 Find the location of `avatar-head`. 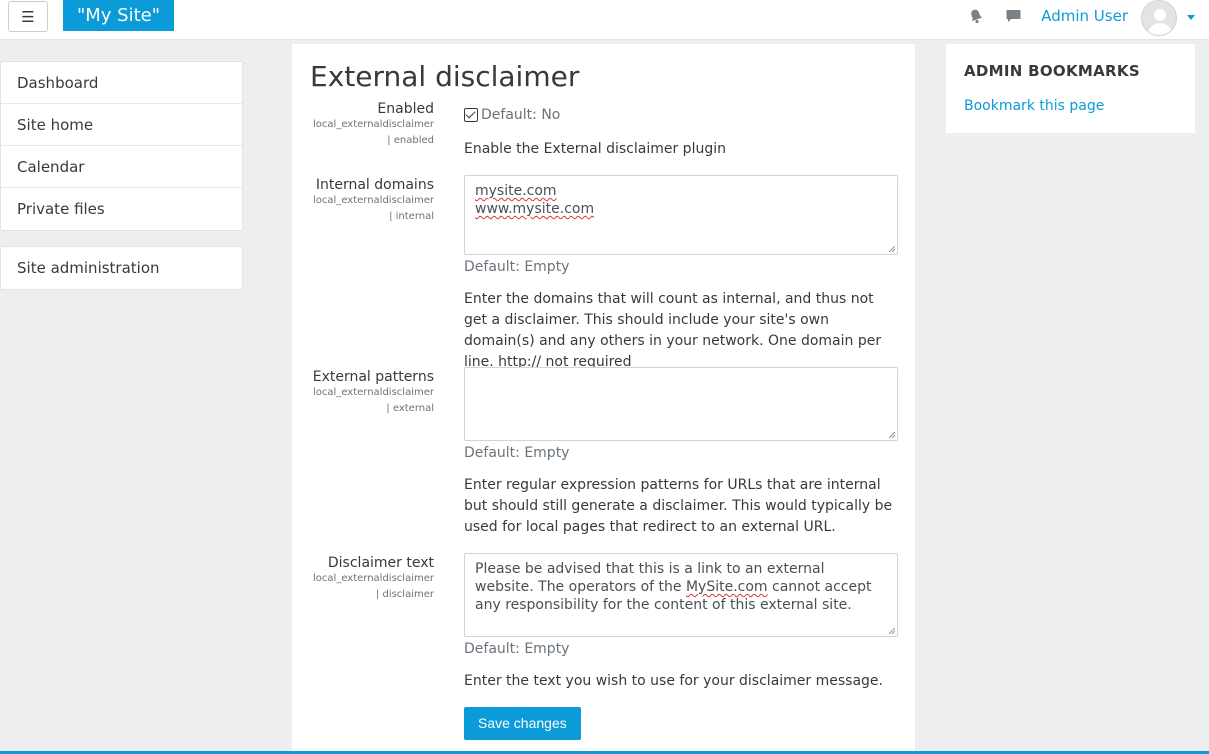

avatar-head is located at coordinates (1160, 15).